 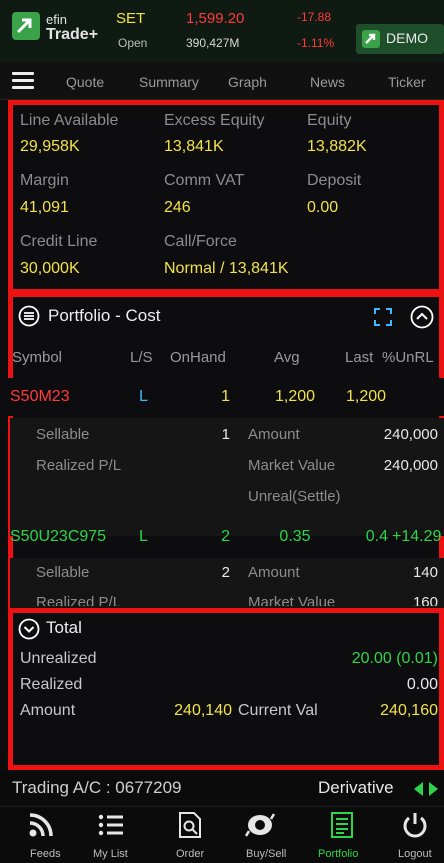 What do you see at coordinates (51, 684) in the screenshot?
I see `realized-label: Realized` at bounding box center [51, 684].